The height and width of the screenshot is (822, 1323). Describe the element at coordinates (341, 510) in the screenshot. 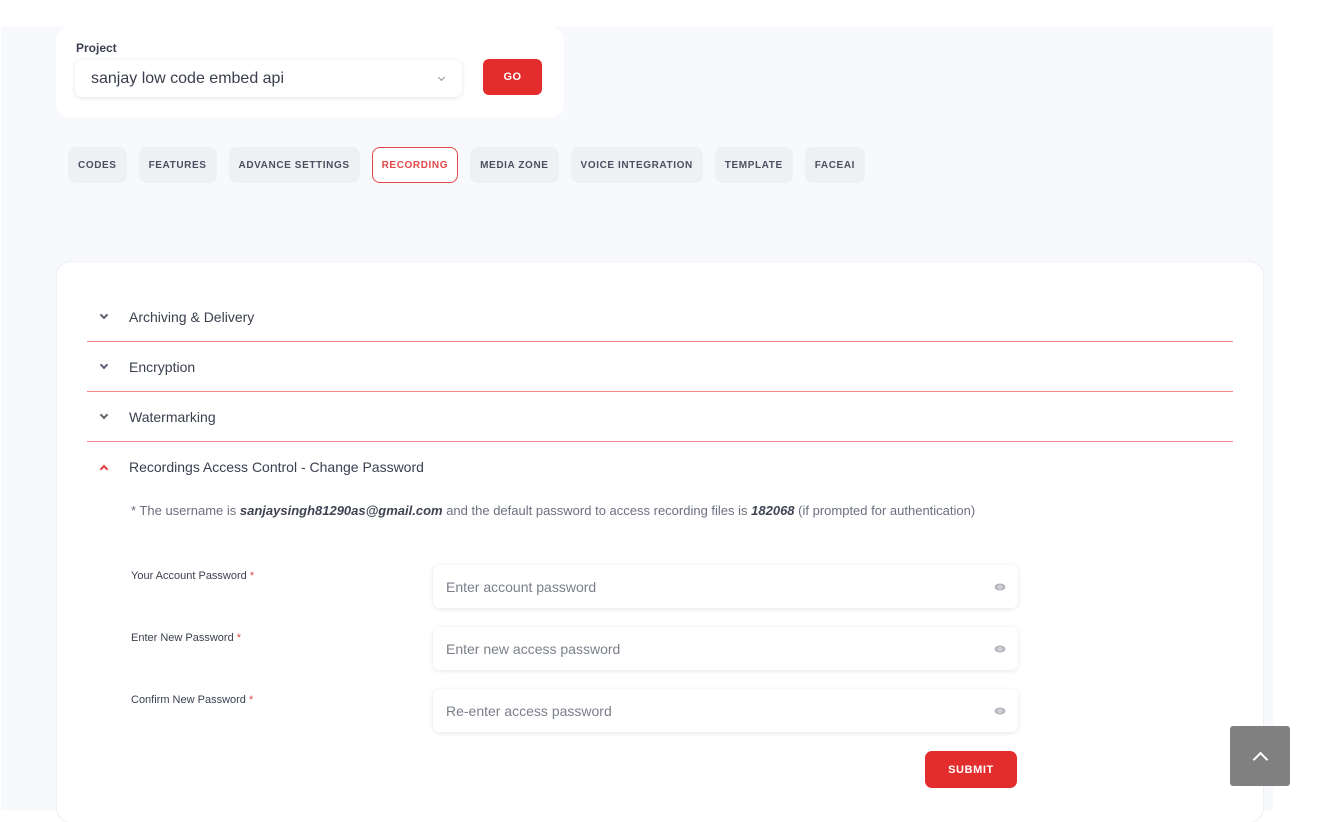

I see `username-value: sanjaysingh81290as@gmail.com` at that location.